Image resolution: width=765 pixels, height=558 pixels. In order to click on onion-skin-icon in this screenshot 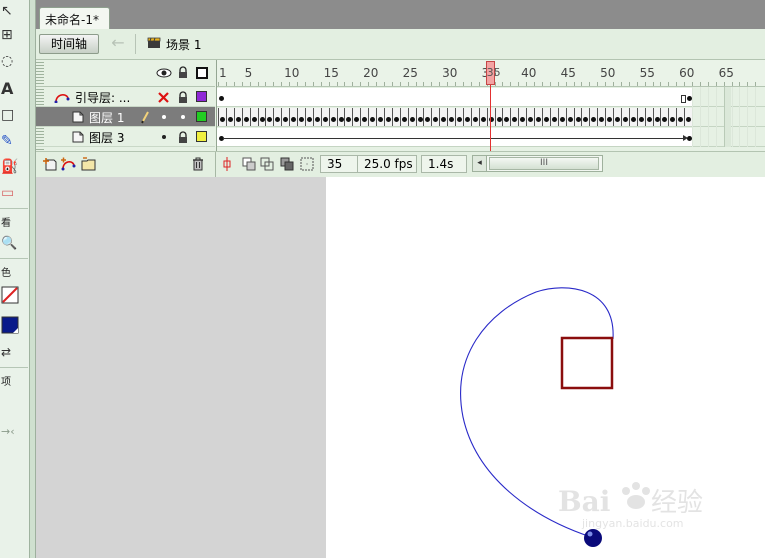, I will do `click(249, 164)`.